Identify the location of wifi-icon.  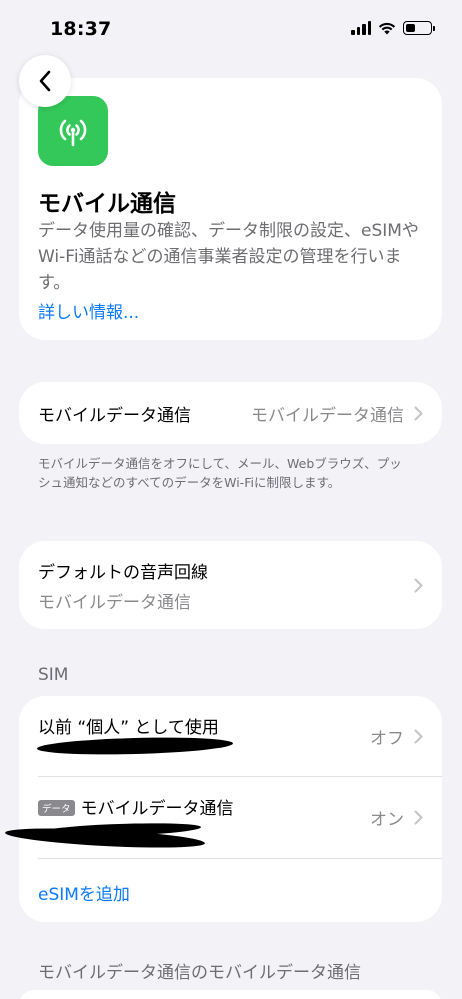
(387, 28).